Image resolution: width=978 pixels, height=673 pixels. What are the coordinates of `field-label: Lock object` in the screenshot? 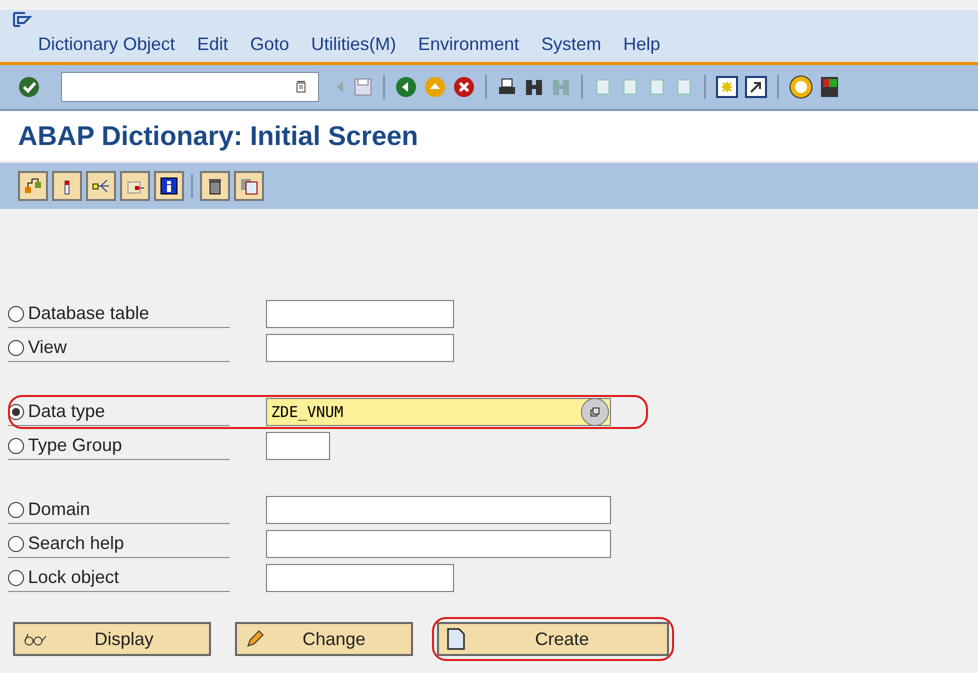 It's located at (74, 577).